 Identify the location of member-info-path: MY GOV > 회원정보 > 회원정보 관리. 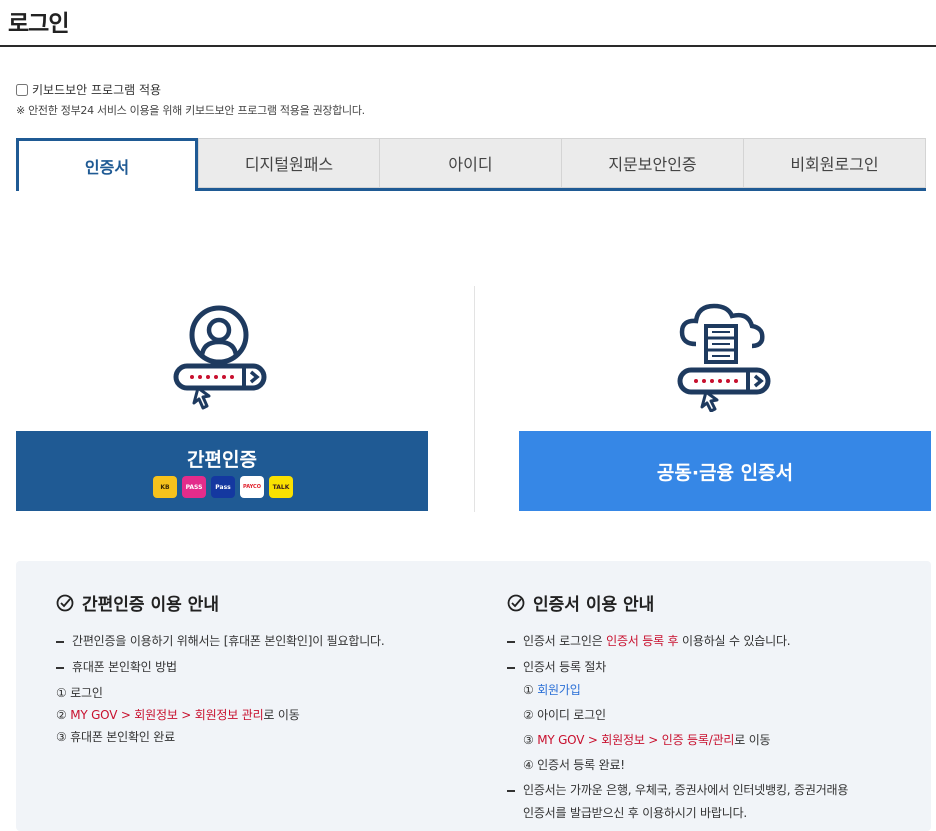
(167, 715).